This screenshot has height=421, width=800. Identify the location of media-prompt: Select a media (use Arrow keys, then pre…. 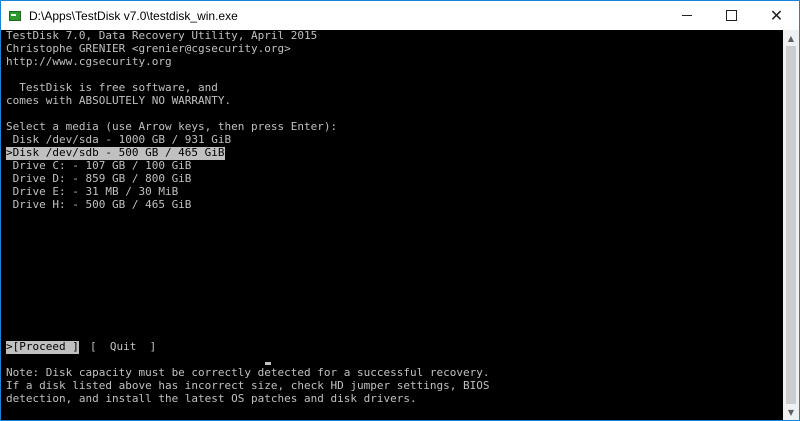
(172, 126).